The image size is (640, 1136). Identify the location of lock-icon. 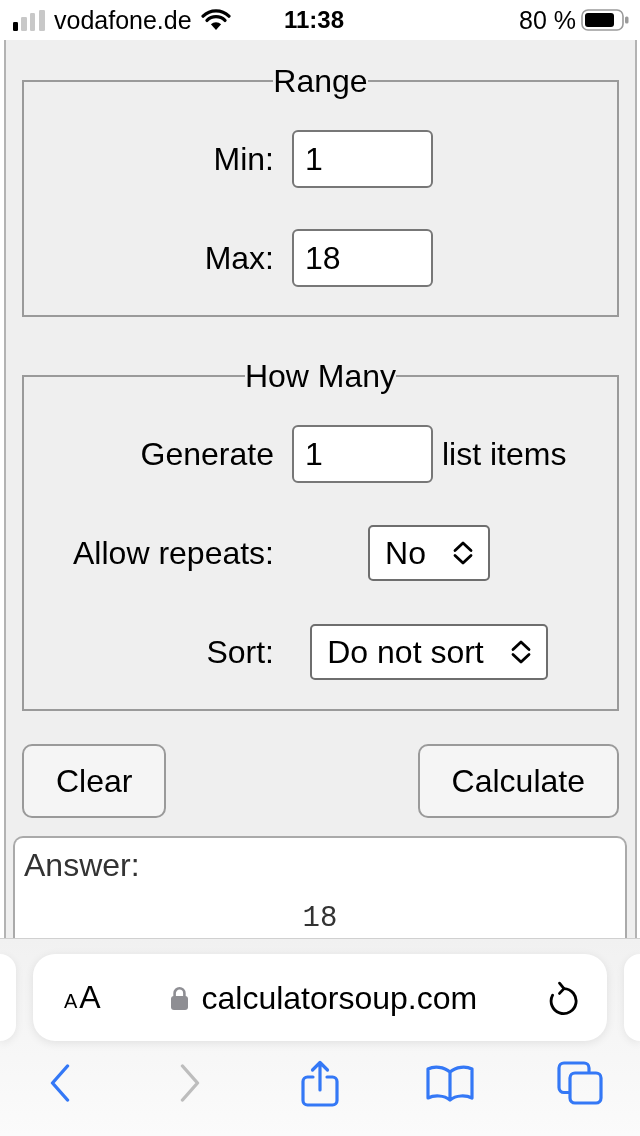
(179, 997).